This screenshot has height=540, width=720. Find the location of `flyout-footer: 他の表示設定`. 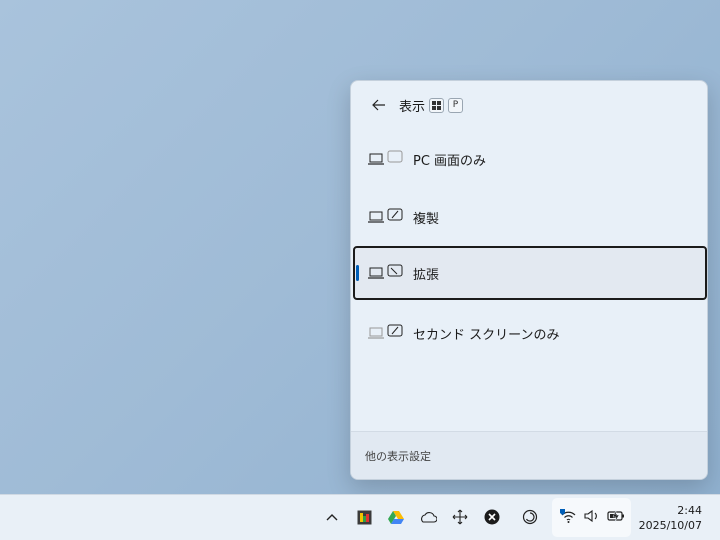

flyout-footer: 他の表示設定 is located at coordinates (529, 455).